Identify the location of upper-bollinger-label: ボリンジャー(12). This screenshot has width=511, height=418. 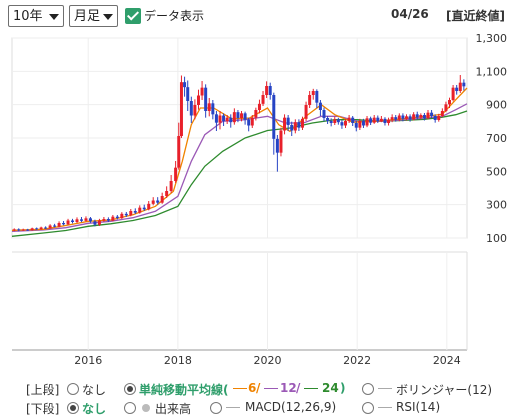
(444, 389).